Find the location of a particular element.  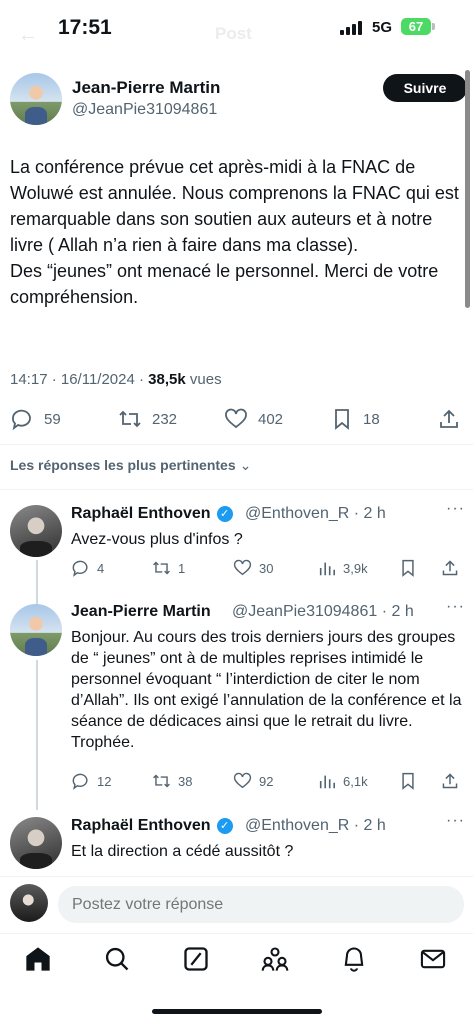

author-name: Jean-Pierre Martin is located at coordinates (146, 88).